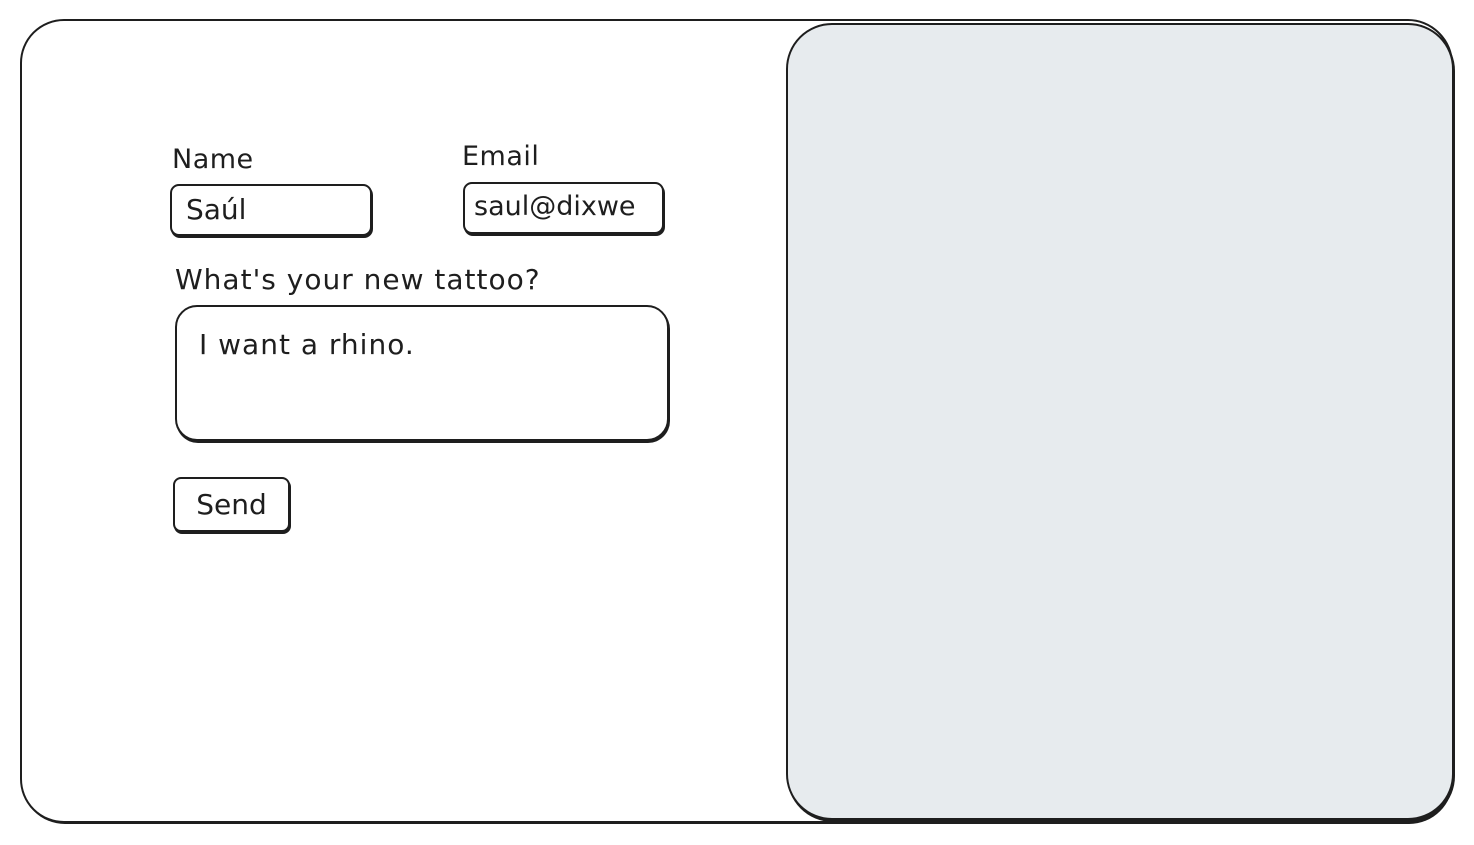 The height and width of the screenshot is (845, 1474). I want to click on email-input: saul@dixwe, so click(563, 208).